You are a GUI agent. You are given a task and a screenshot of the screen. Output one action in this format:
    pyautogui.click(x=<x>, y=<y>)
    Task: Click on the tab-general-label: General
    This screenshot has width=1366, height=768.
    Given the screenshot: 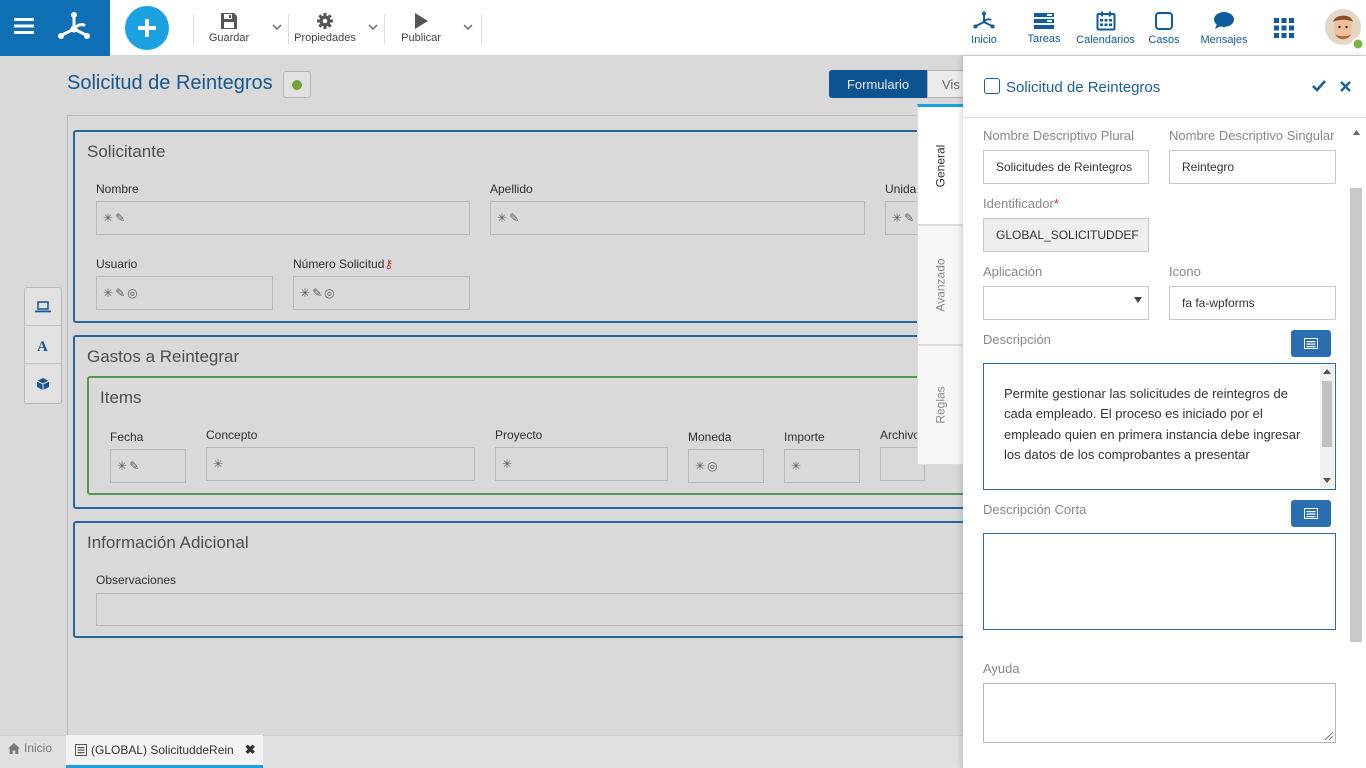 What is the action you would take?
    pyautogui.click(x=940, y=165)
    